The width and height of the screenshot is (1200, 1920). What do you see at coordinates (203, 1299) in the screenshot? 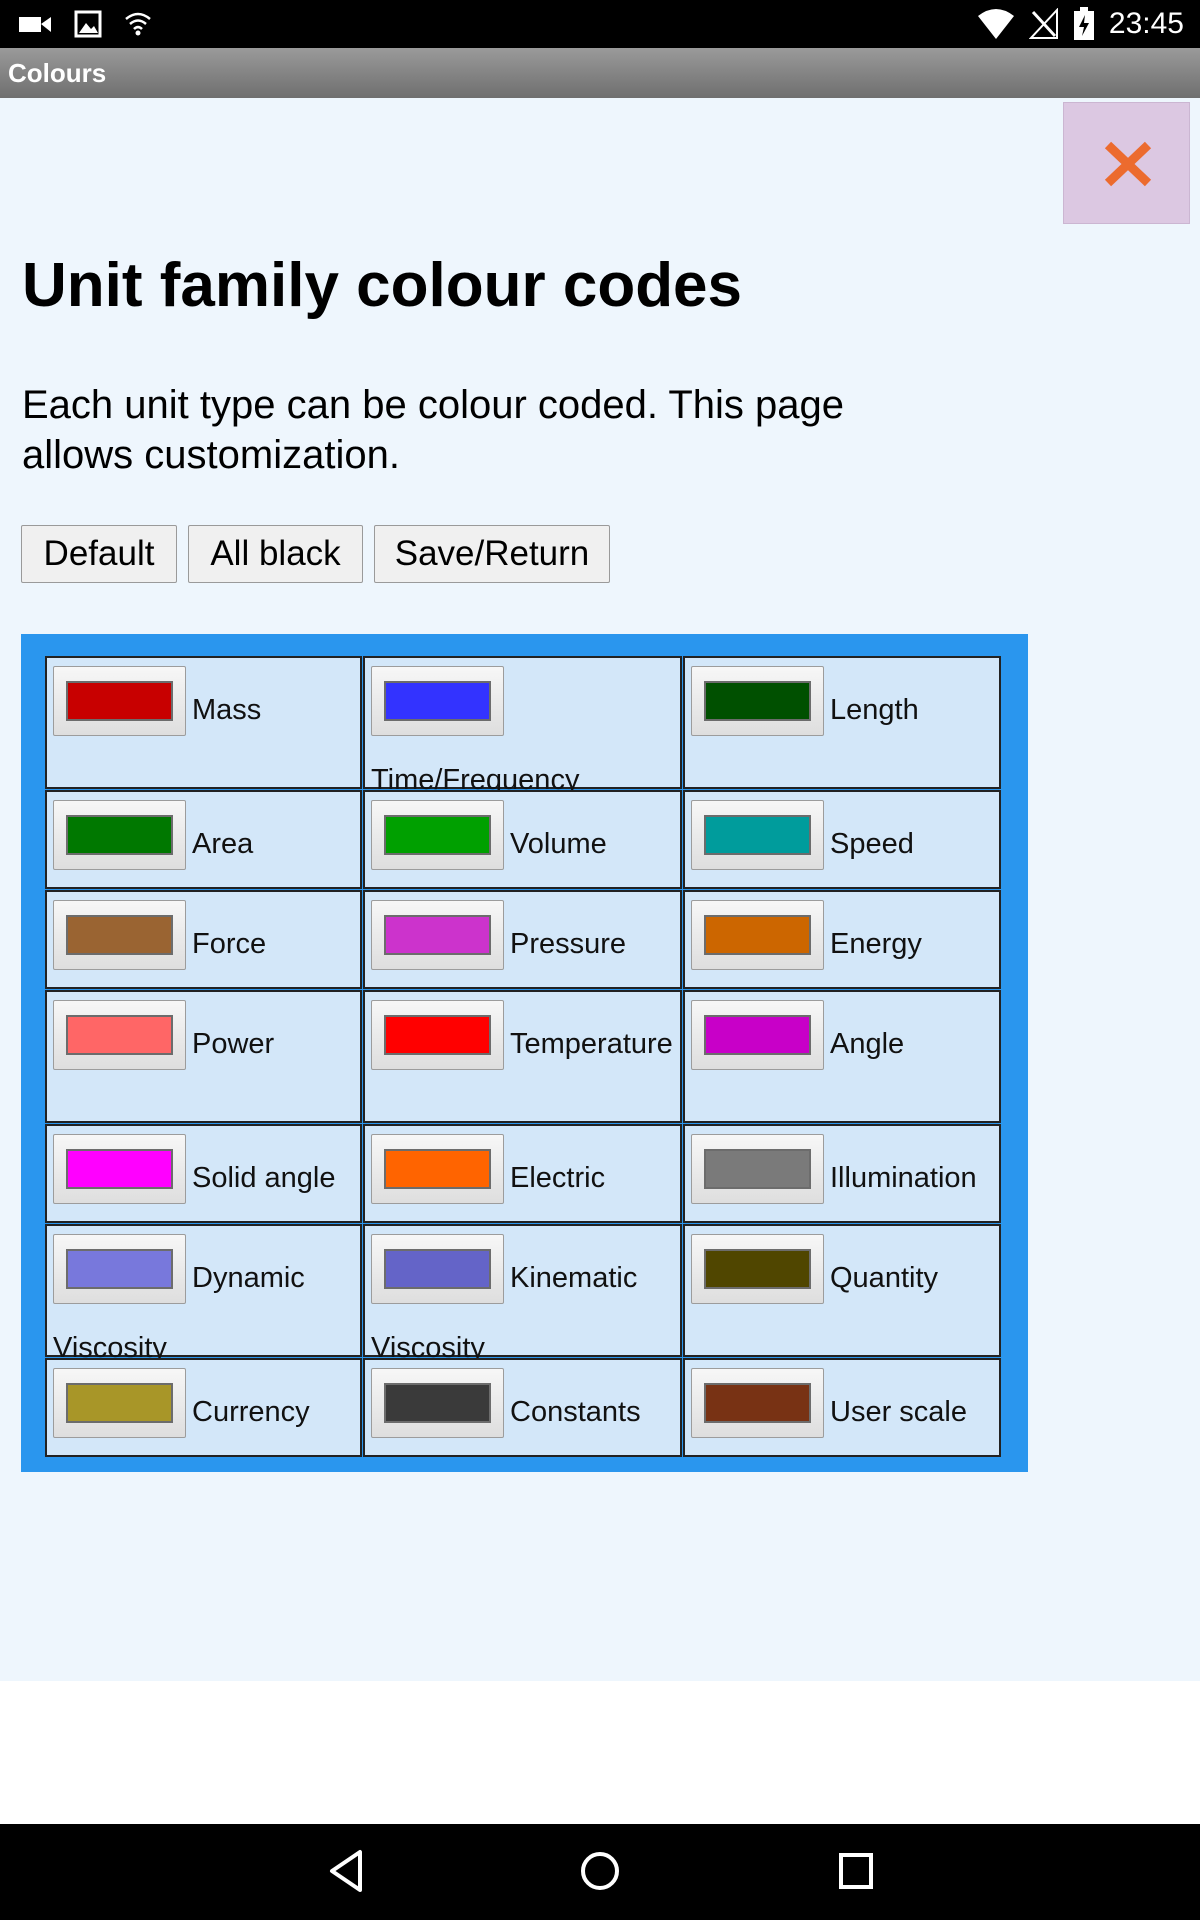
I see `unit-cell-content: Dynamic Viscosity` at bounding box center [203, 1299].